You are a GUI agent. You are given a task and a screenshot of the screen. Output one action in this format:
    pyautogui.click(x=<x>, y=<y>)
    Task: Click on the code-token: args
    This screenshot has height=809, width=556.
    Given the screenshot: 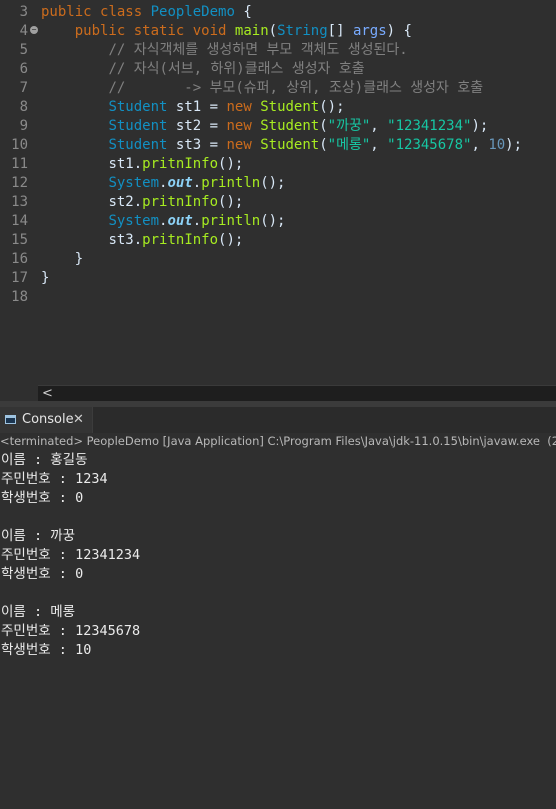 What is the action you would take?
    pyautogui.click(x=369, y=31)
    